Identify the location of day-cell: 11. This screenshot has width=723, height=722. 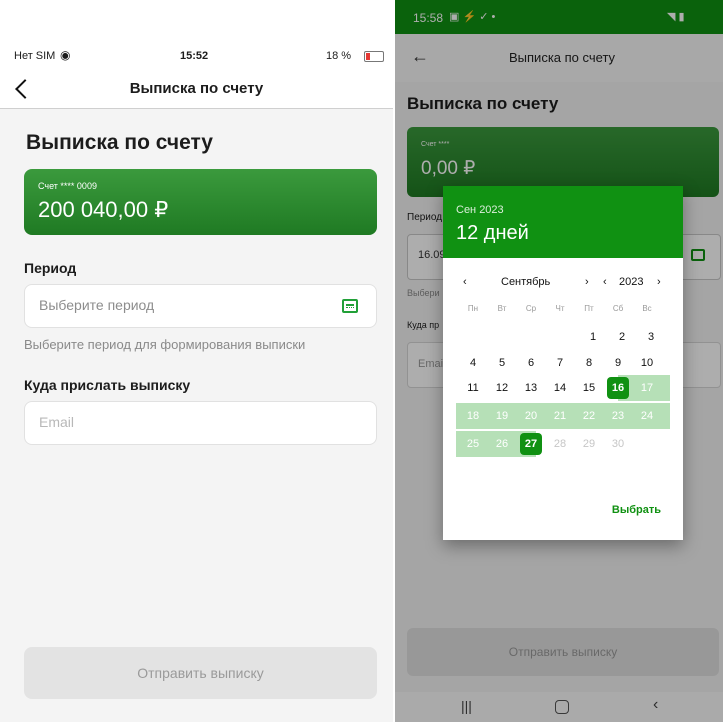
(473, 388).